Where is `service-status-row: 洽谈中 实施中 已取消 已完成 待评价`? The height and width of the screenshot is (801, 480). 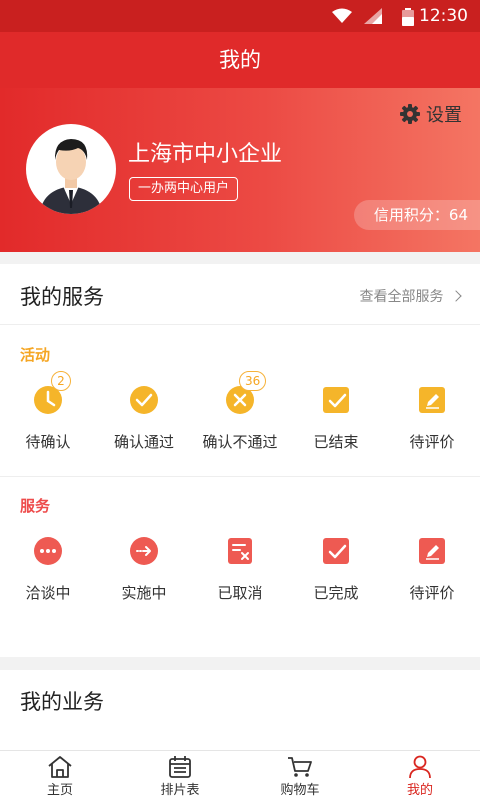 service-status-row: 洽谈中 实施中 已取消 已完成 待评价 is located at coordinates (240, 569).